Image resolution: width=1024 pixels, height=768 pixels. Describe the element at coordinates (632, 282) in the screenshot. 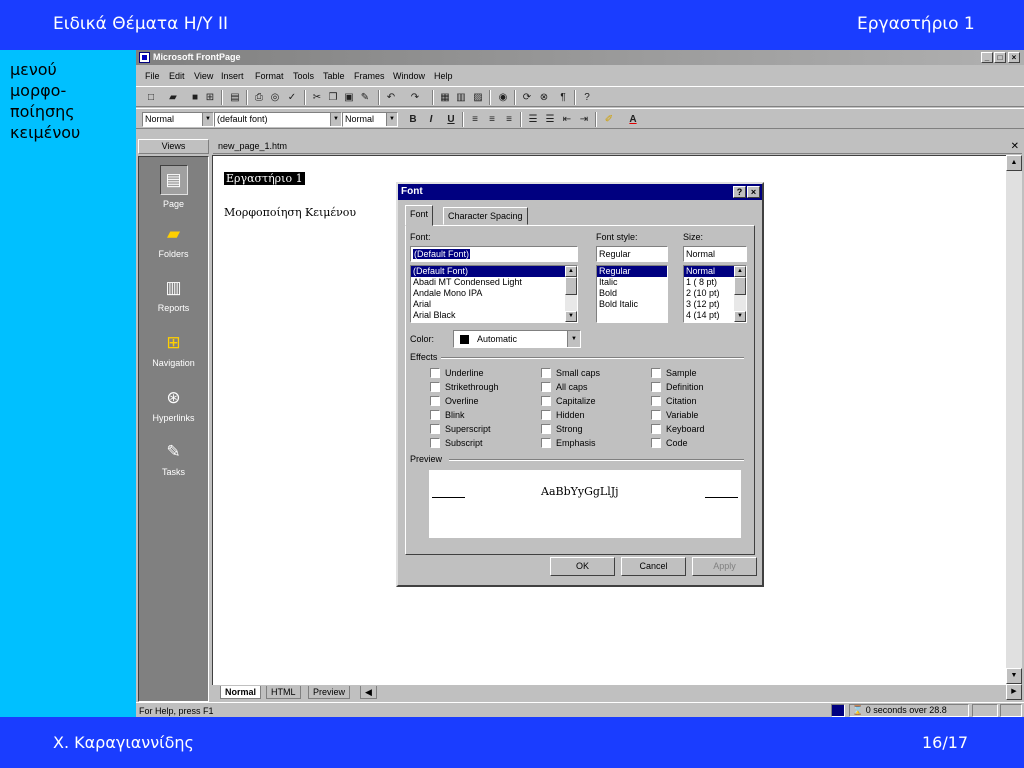

I see `font-style-item: Italic` at that location.